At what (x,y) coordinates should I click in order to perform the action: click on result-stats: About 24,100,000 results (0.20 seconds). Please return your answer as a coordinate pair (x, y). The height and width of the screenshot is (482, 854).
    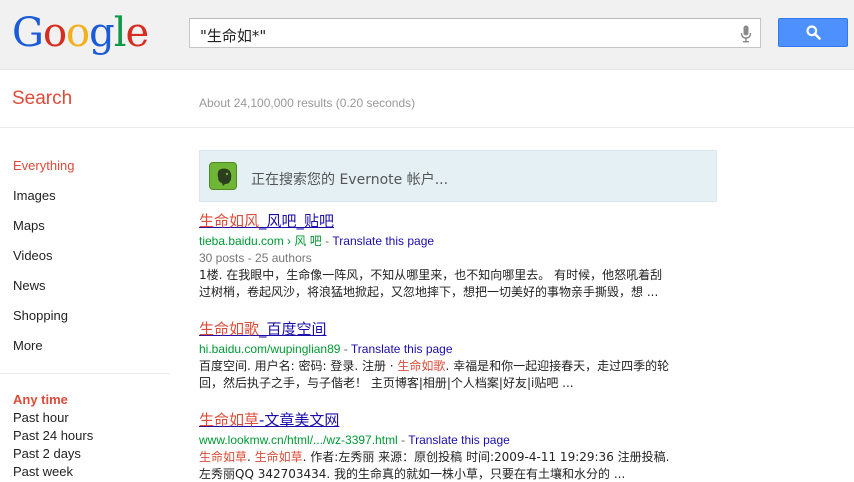
    Looking at the image, I should click on (307, 103).